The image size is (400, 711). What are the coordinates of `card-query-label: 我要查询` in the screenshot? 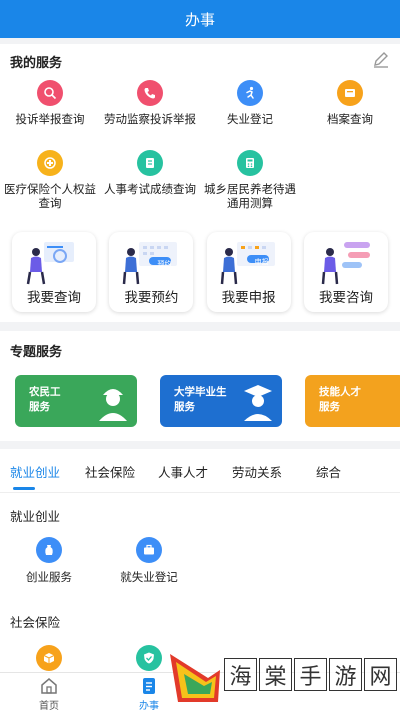 It's located at (54, 298).